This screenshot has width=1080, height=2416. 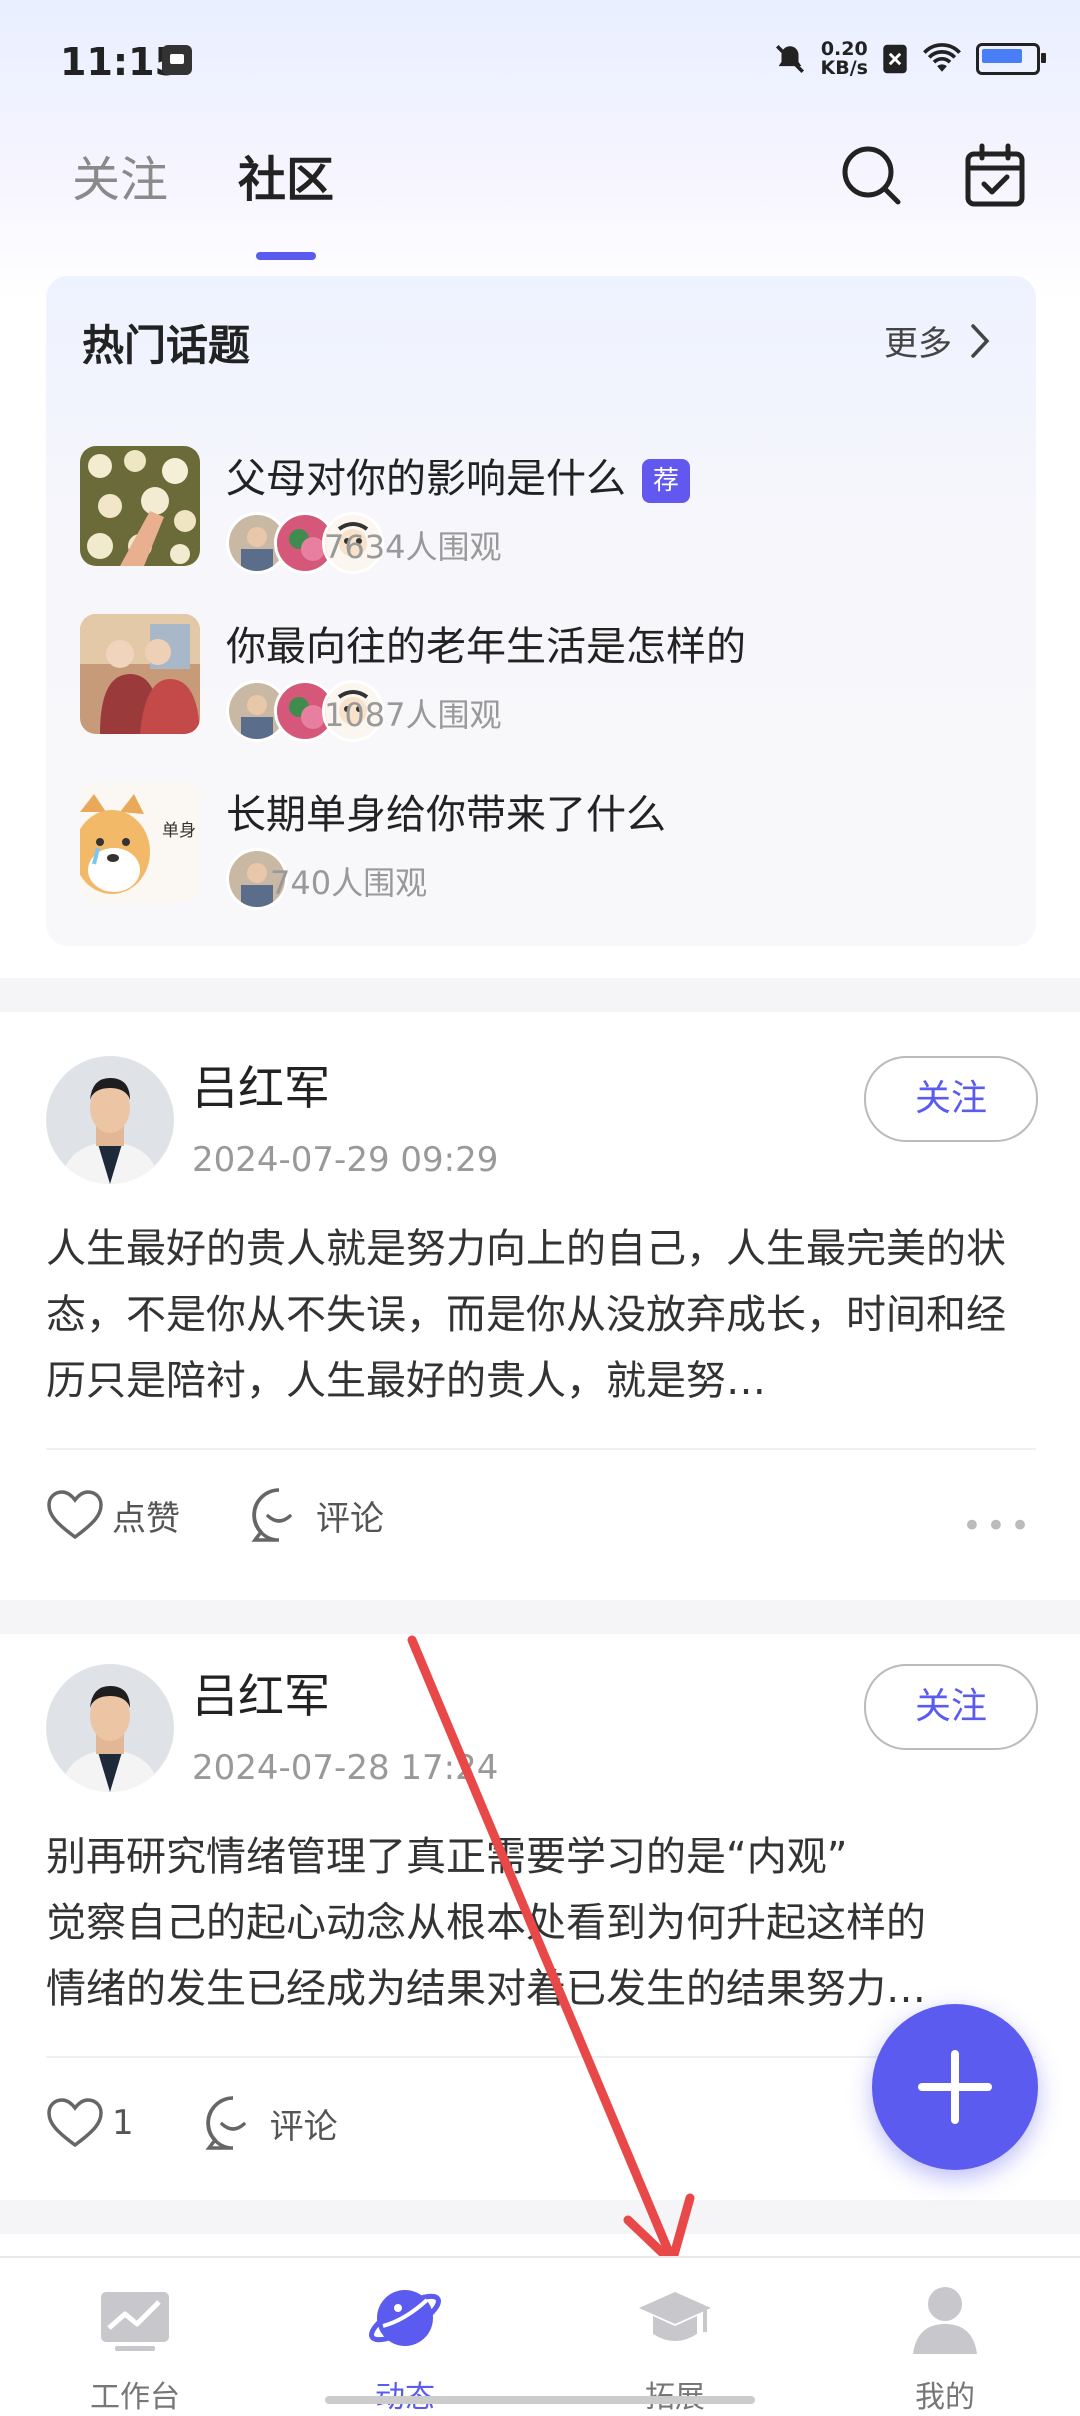 I want to click on create-post-button, so click(x=955, y=2087).